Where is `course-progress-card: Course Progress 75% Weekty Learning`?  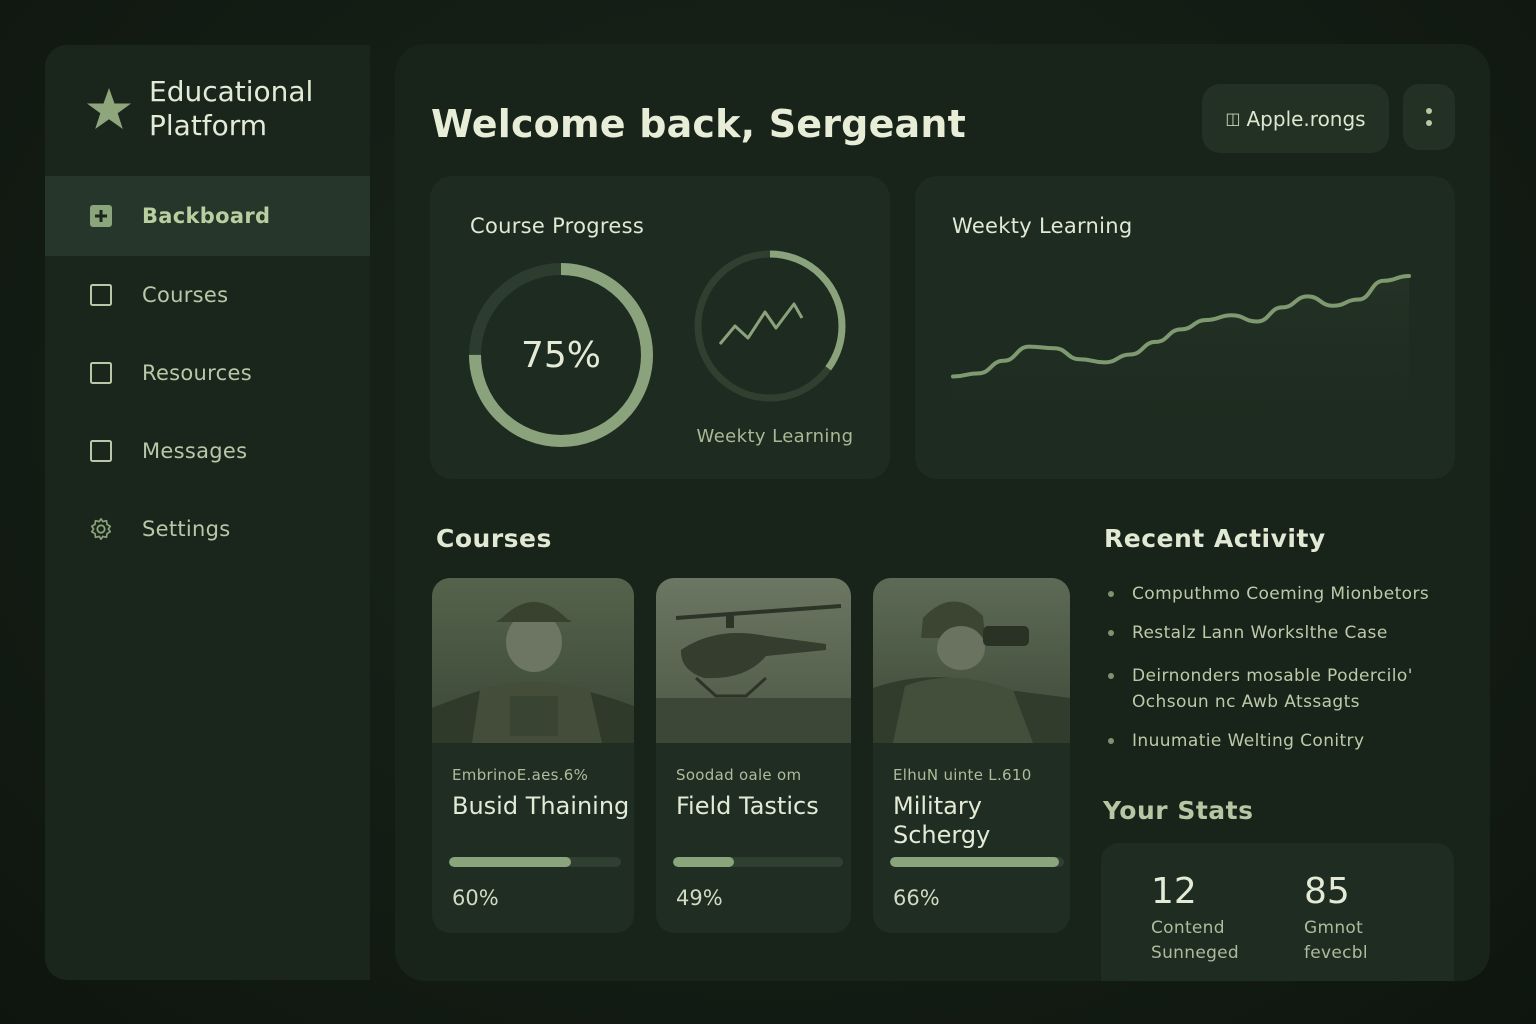 course-progress-card: Course Progress 75% Weekty Learning is located at coordinates (660, 327).